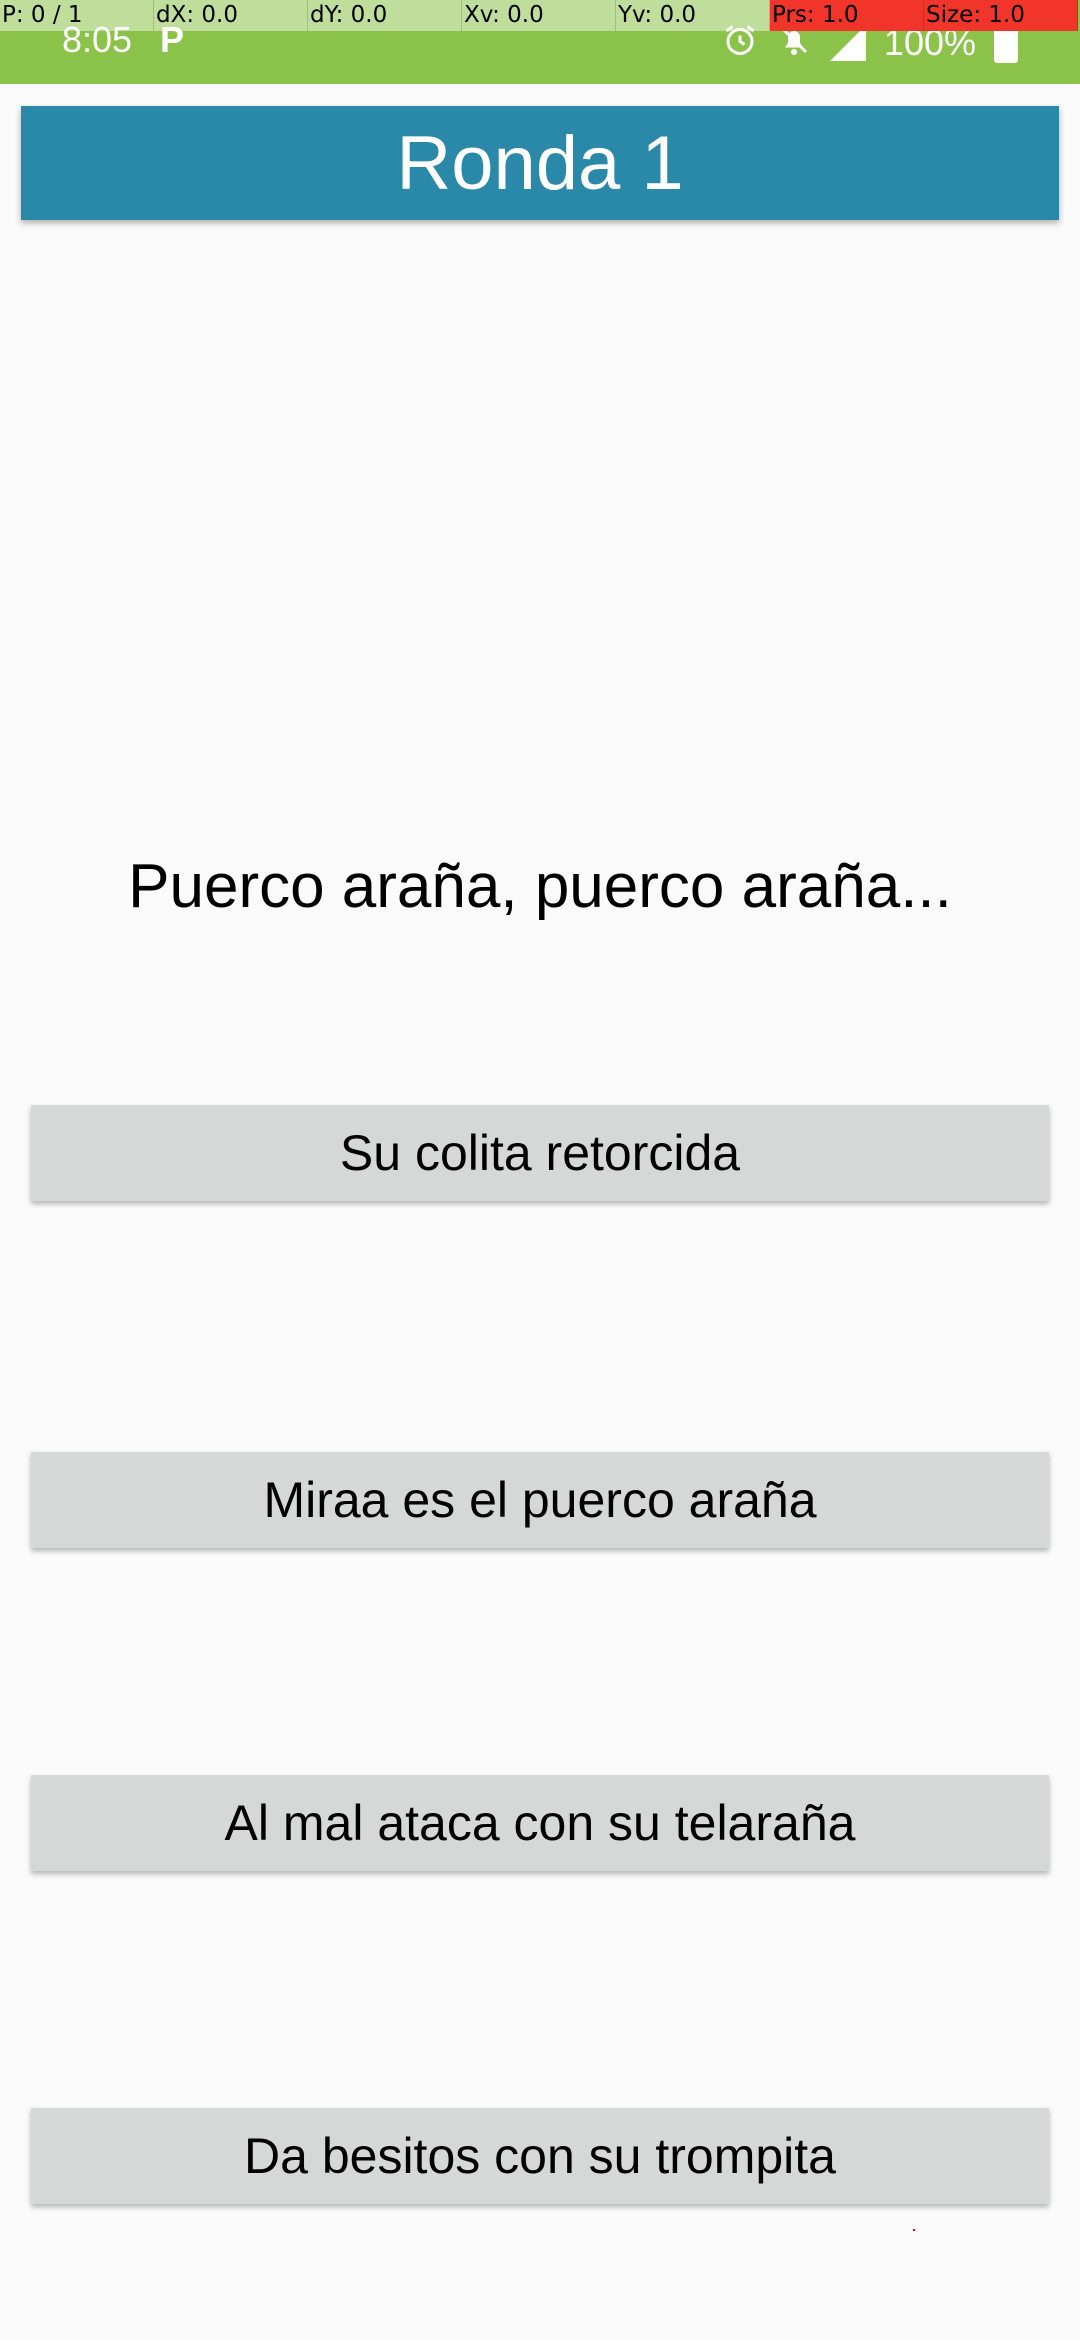  What do you see at coordinates (847, 15) in the screenshot?
I see `debug-pressure: Prs: 1.0` at bounding box center [847, 15].